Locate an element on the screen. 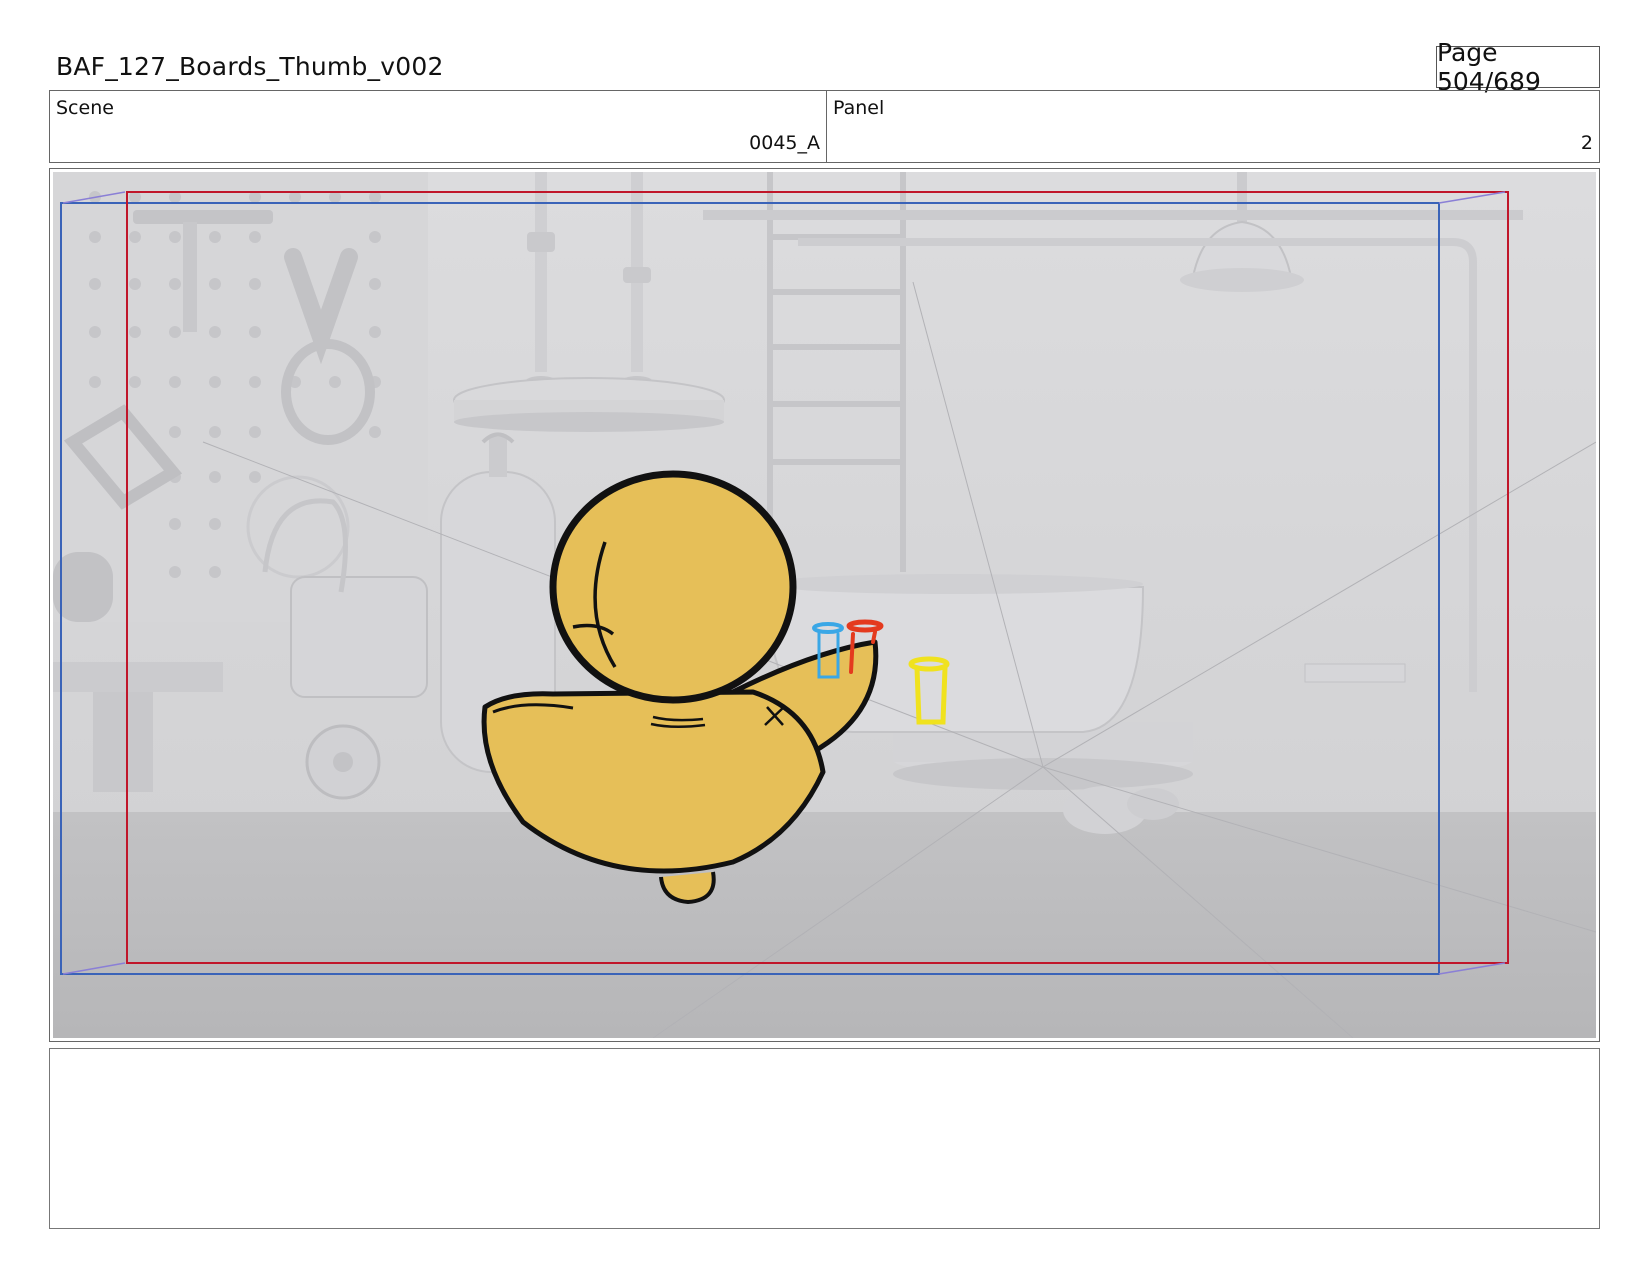 This screenshot has width=1650, height=1275. scene-panel-header: Scene 0045_A Panel 2 is located at coordinates (824, 126).